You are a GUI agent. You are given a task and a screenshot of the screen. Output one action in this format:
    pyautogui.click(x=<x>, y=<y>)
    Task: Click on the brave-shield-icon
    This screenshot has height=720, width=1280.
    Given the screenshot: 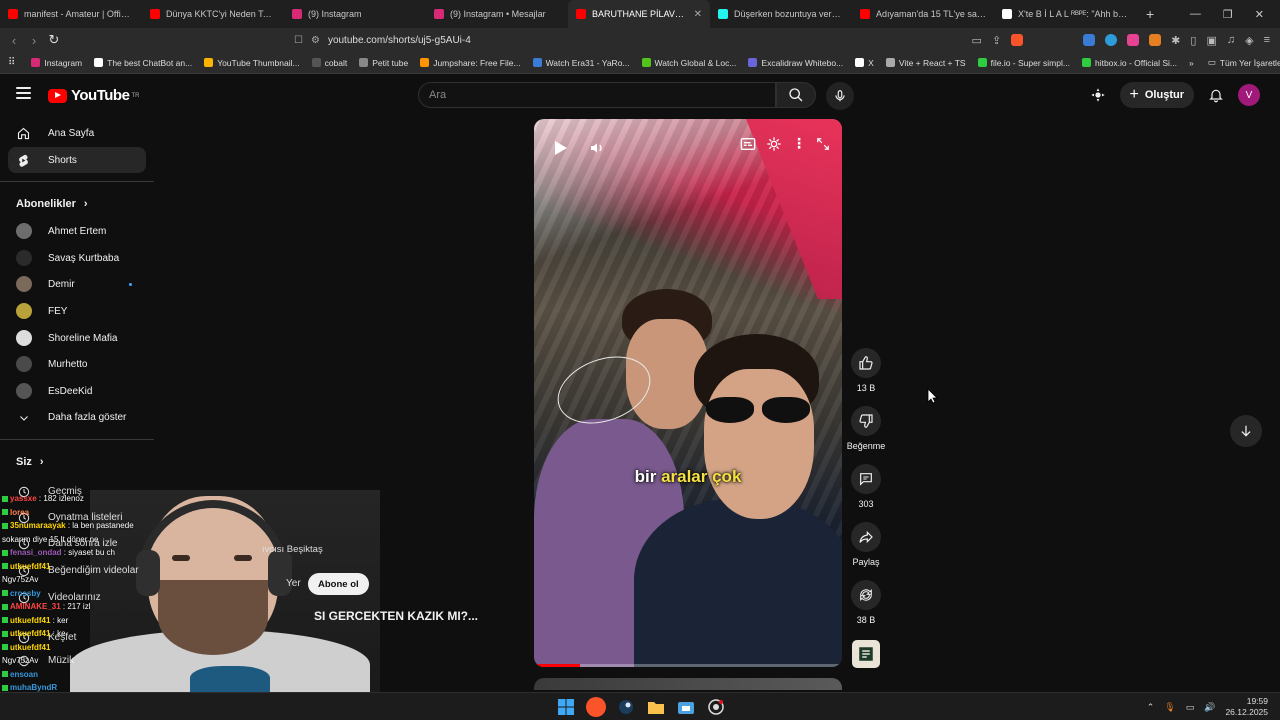 What is the action you would take?
    pyautogui.click(x=1017, y=40)
    